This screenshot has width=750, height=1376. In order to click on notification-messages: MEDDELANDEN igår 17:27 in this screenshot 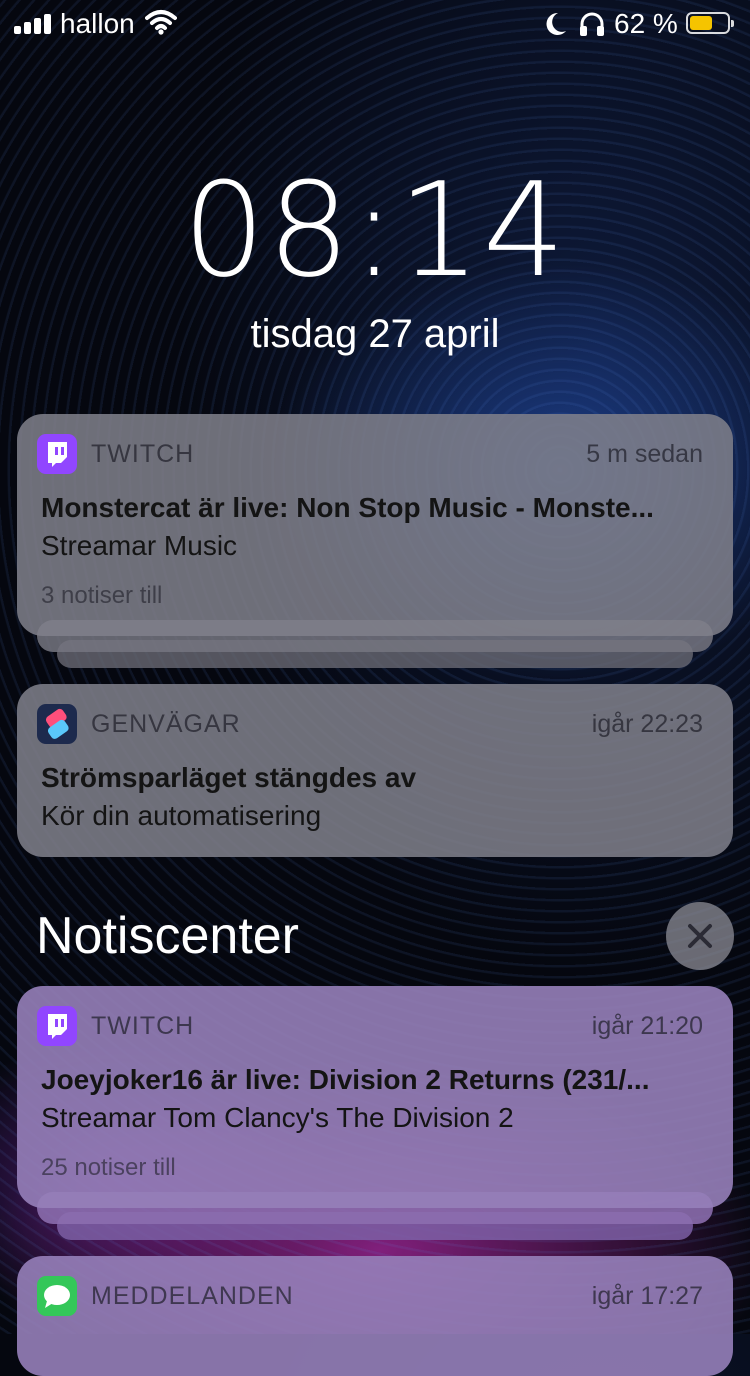, I will do `click(375, 1316)`.